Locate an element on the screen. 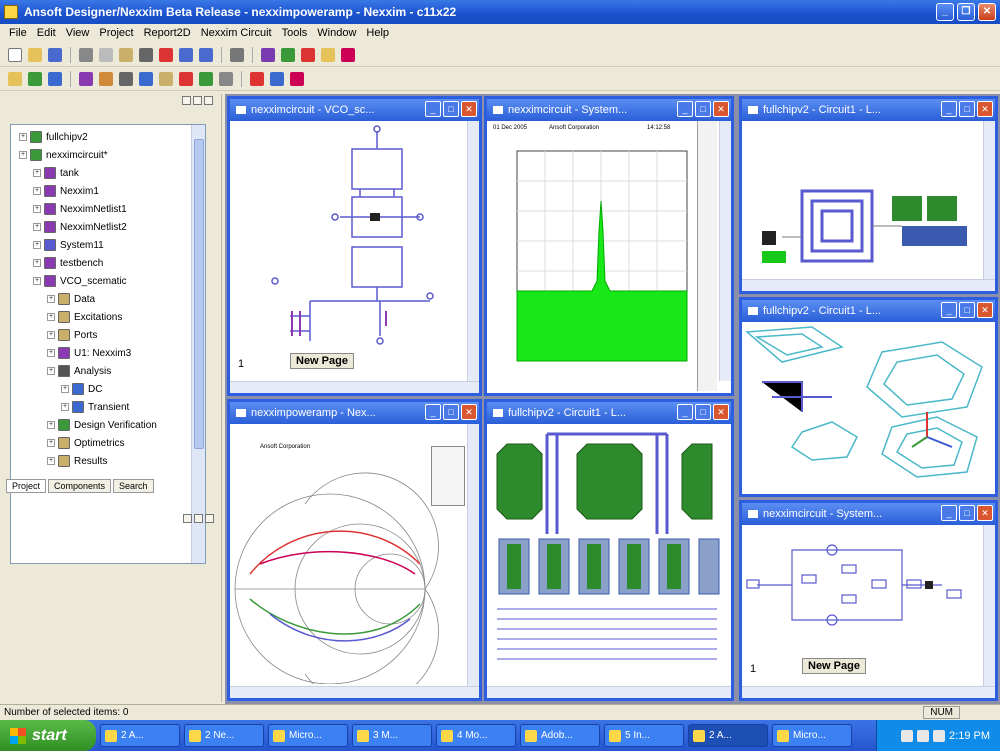  system-block-diagram is located at coordinates (864, 590).